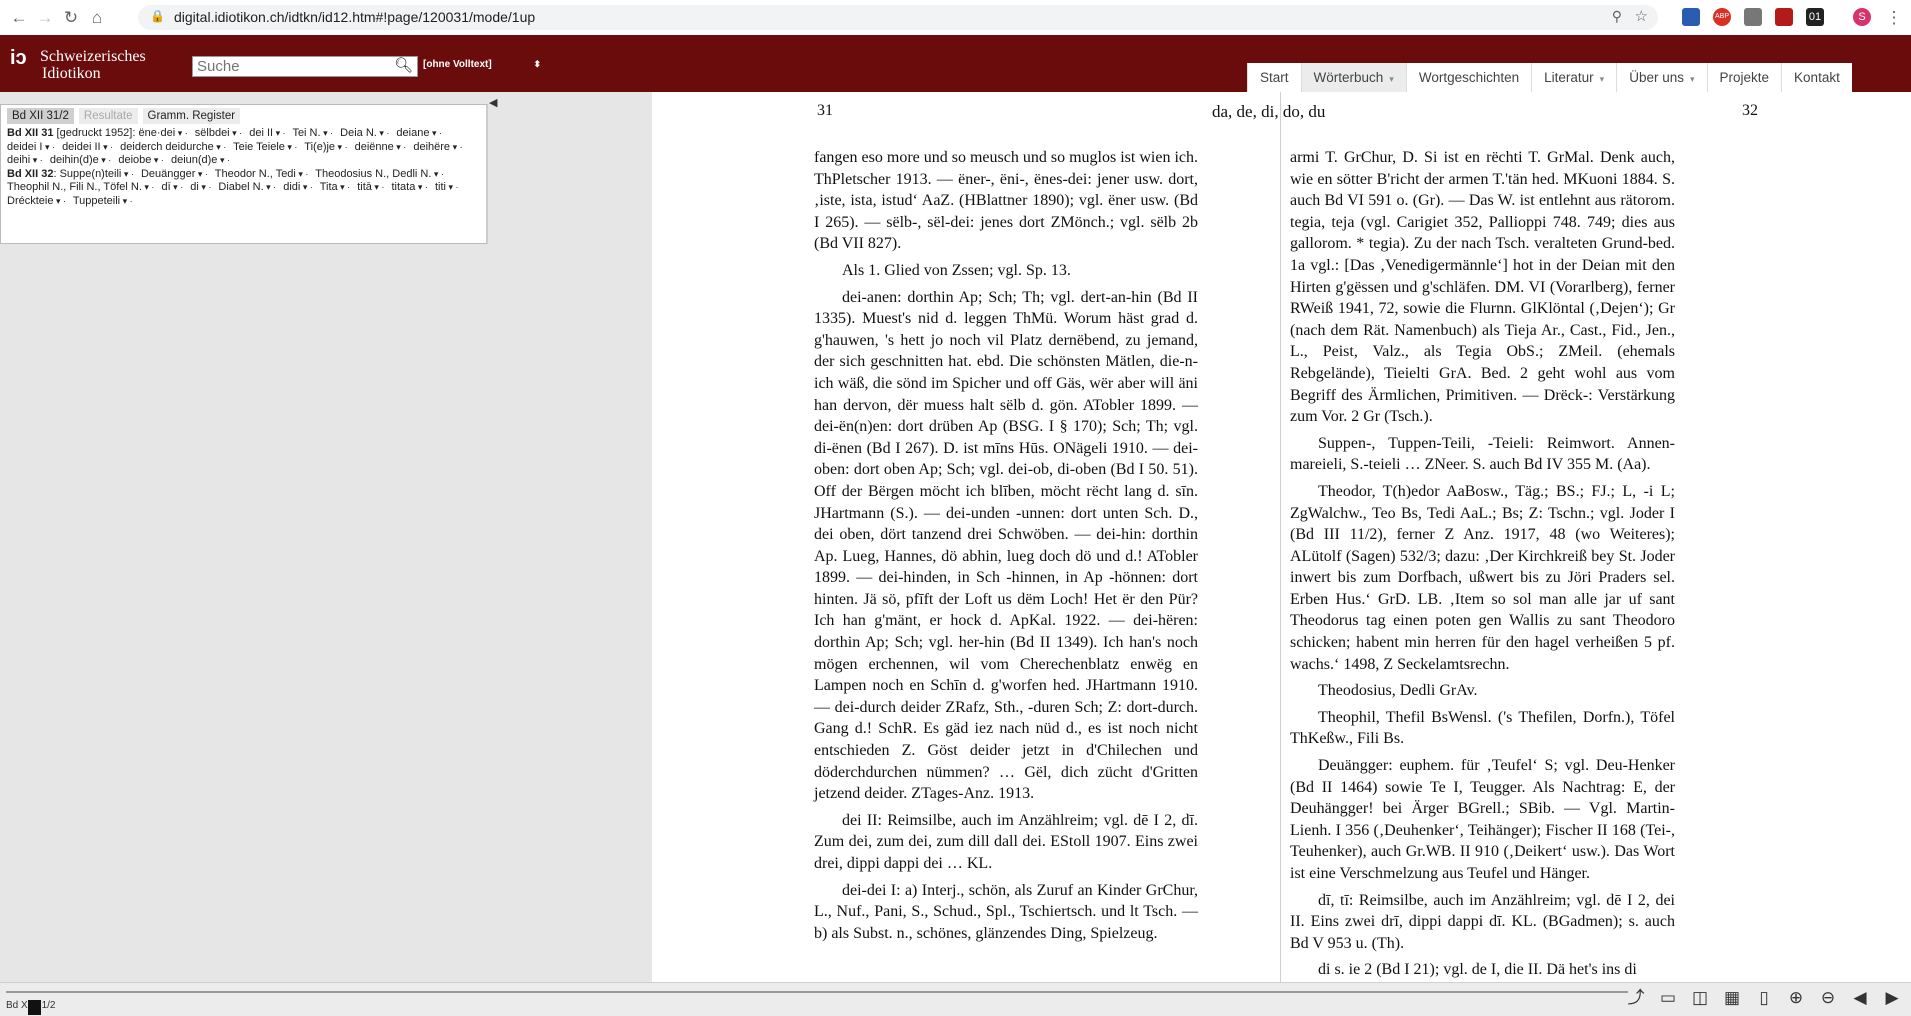  I want to click on shield-icon, so click(1784, 17).